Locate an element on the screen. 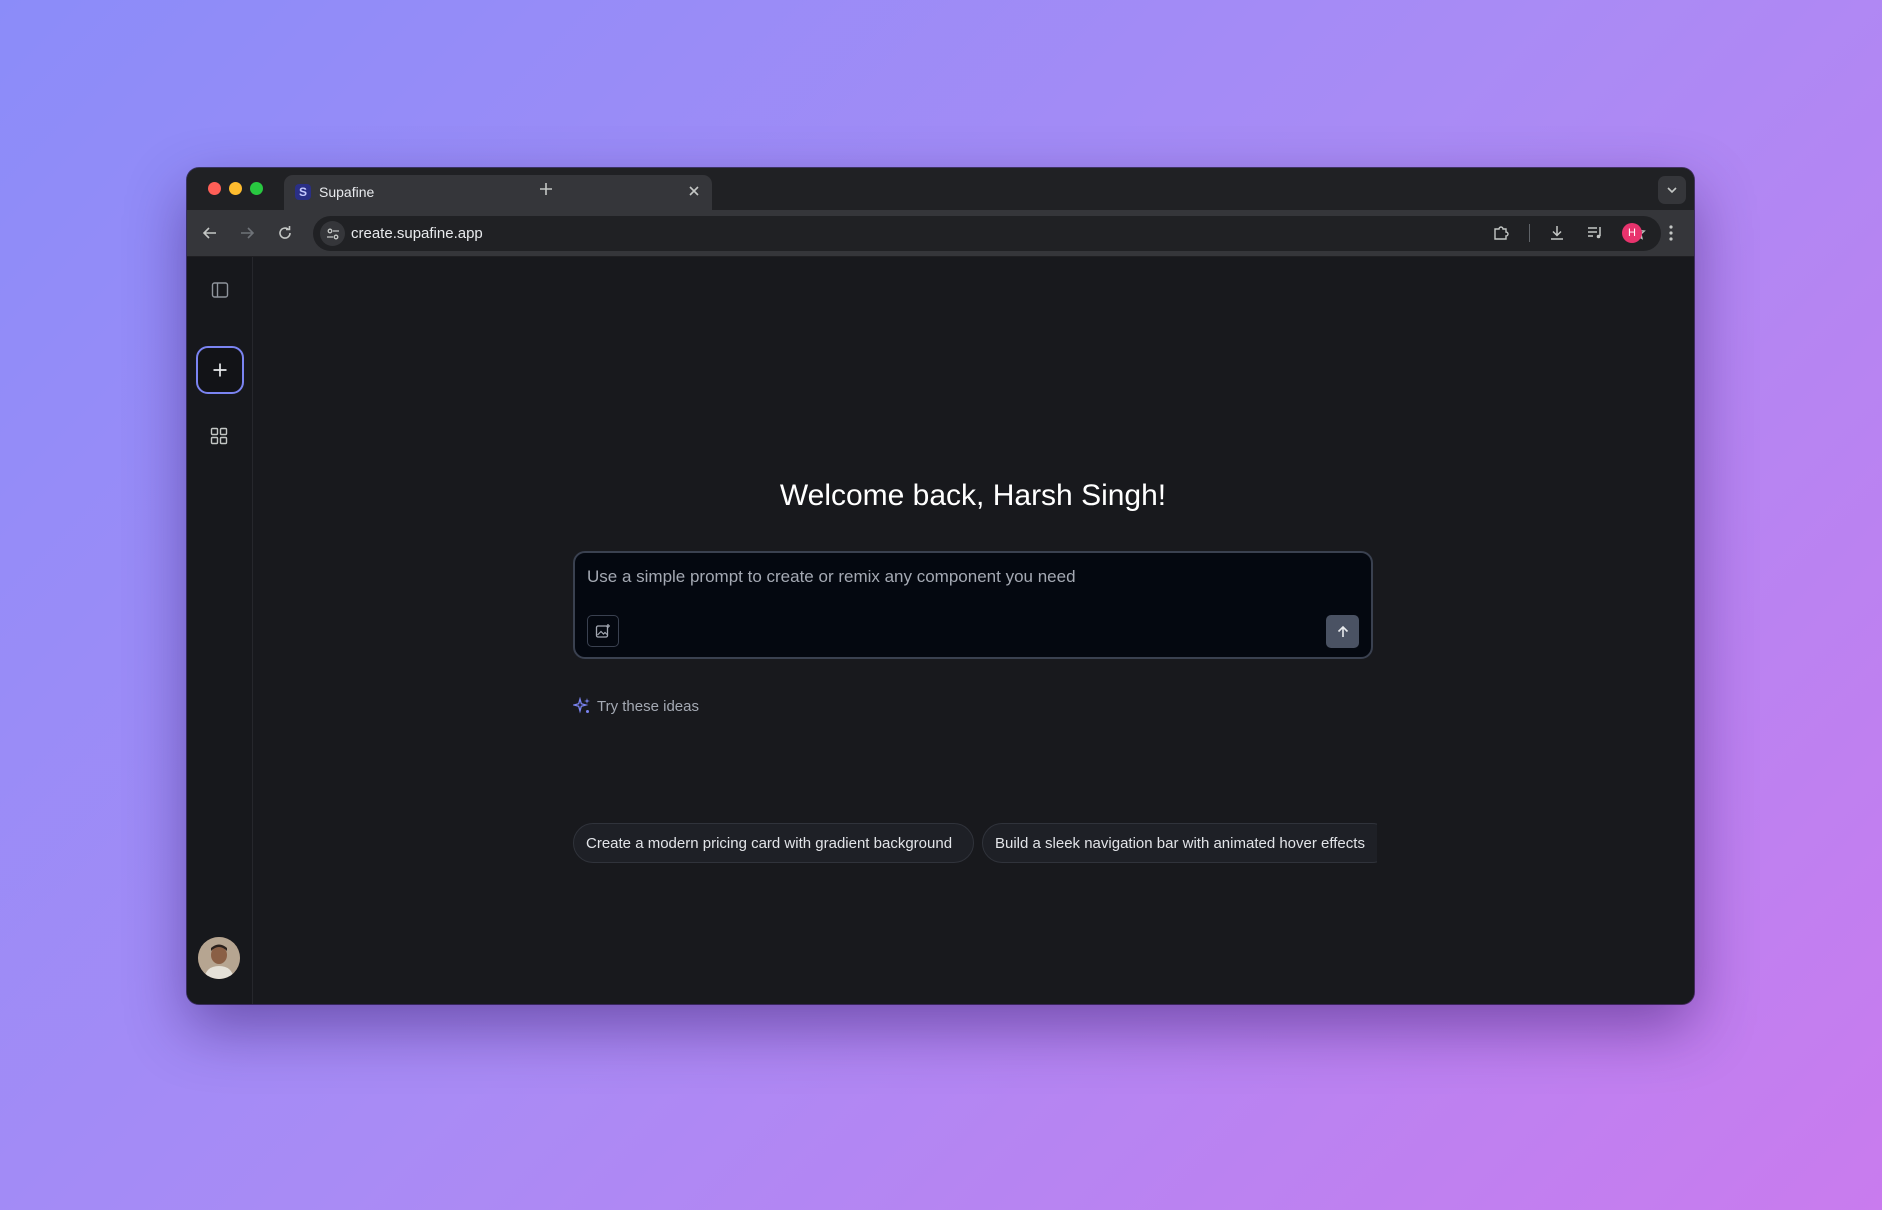 The width and height of the screenshot is (1882, 1210). user-avatar is located at coordinates (219, 958).